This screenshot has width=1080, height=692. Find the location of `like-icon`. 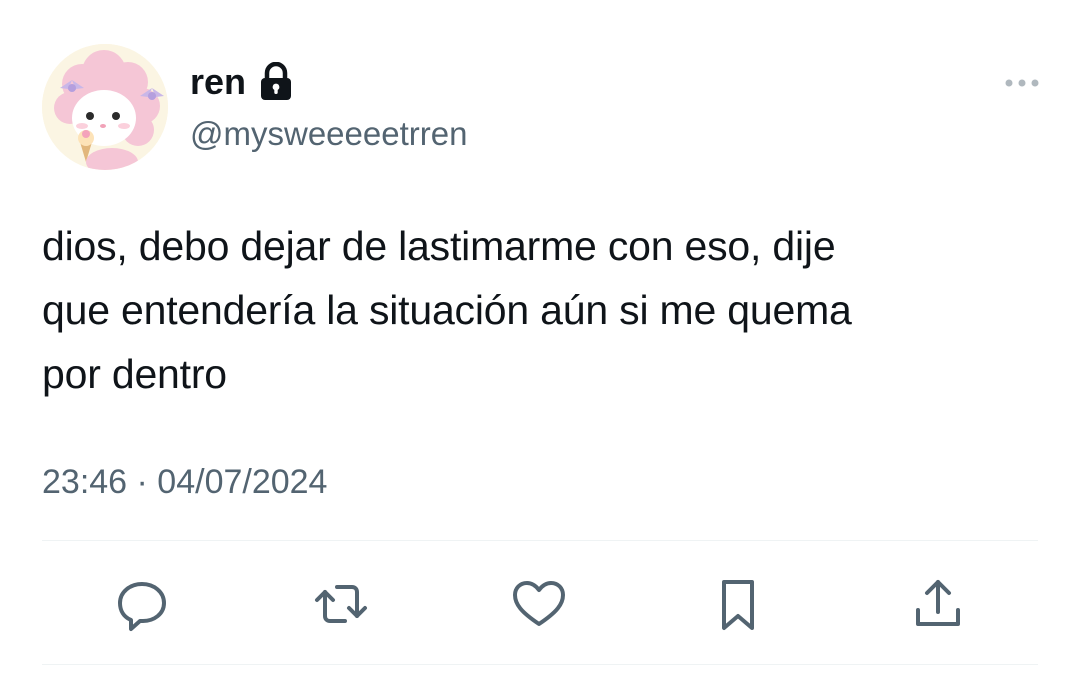

like-icon is located at coordinates (539, 603).